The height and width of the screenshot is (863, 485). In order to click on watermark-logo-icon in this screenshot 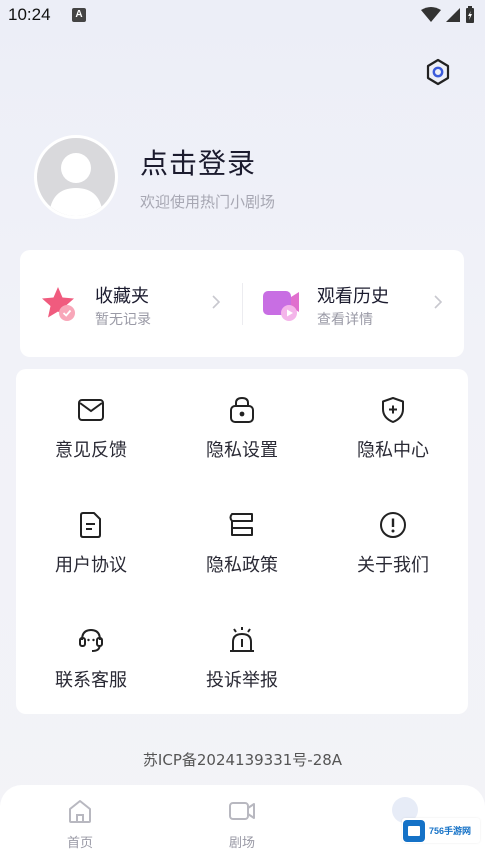, I will do `click(414, 830)`.